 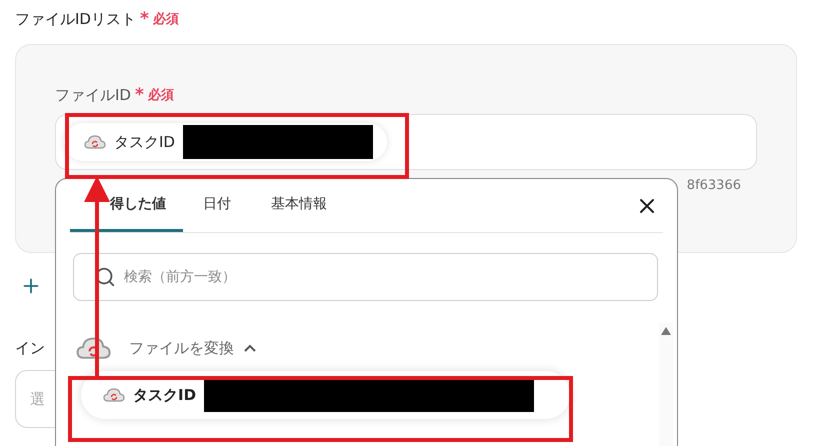 What do you see at coordinates (250, 348) in the screenshot?
I see `chevron-up-icon` at bounding box center [250, 348].